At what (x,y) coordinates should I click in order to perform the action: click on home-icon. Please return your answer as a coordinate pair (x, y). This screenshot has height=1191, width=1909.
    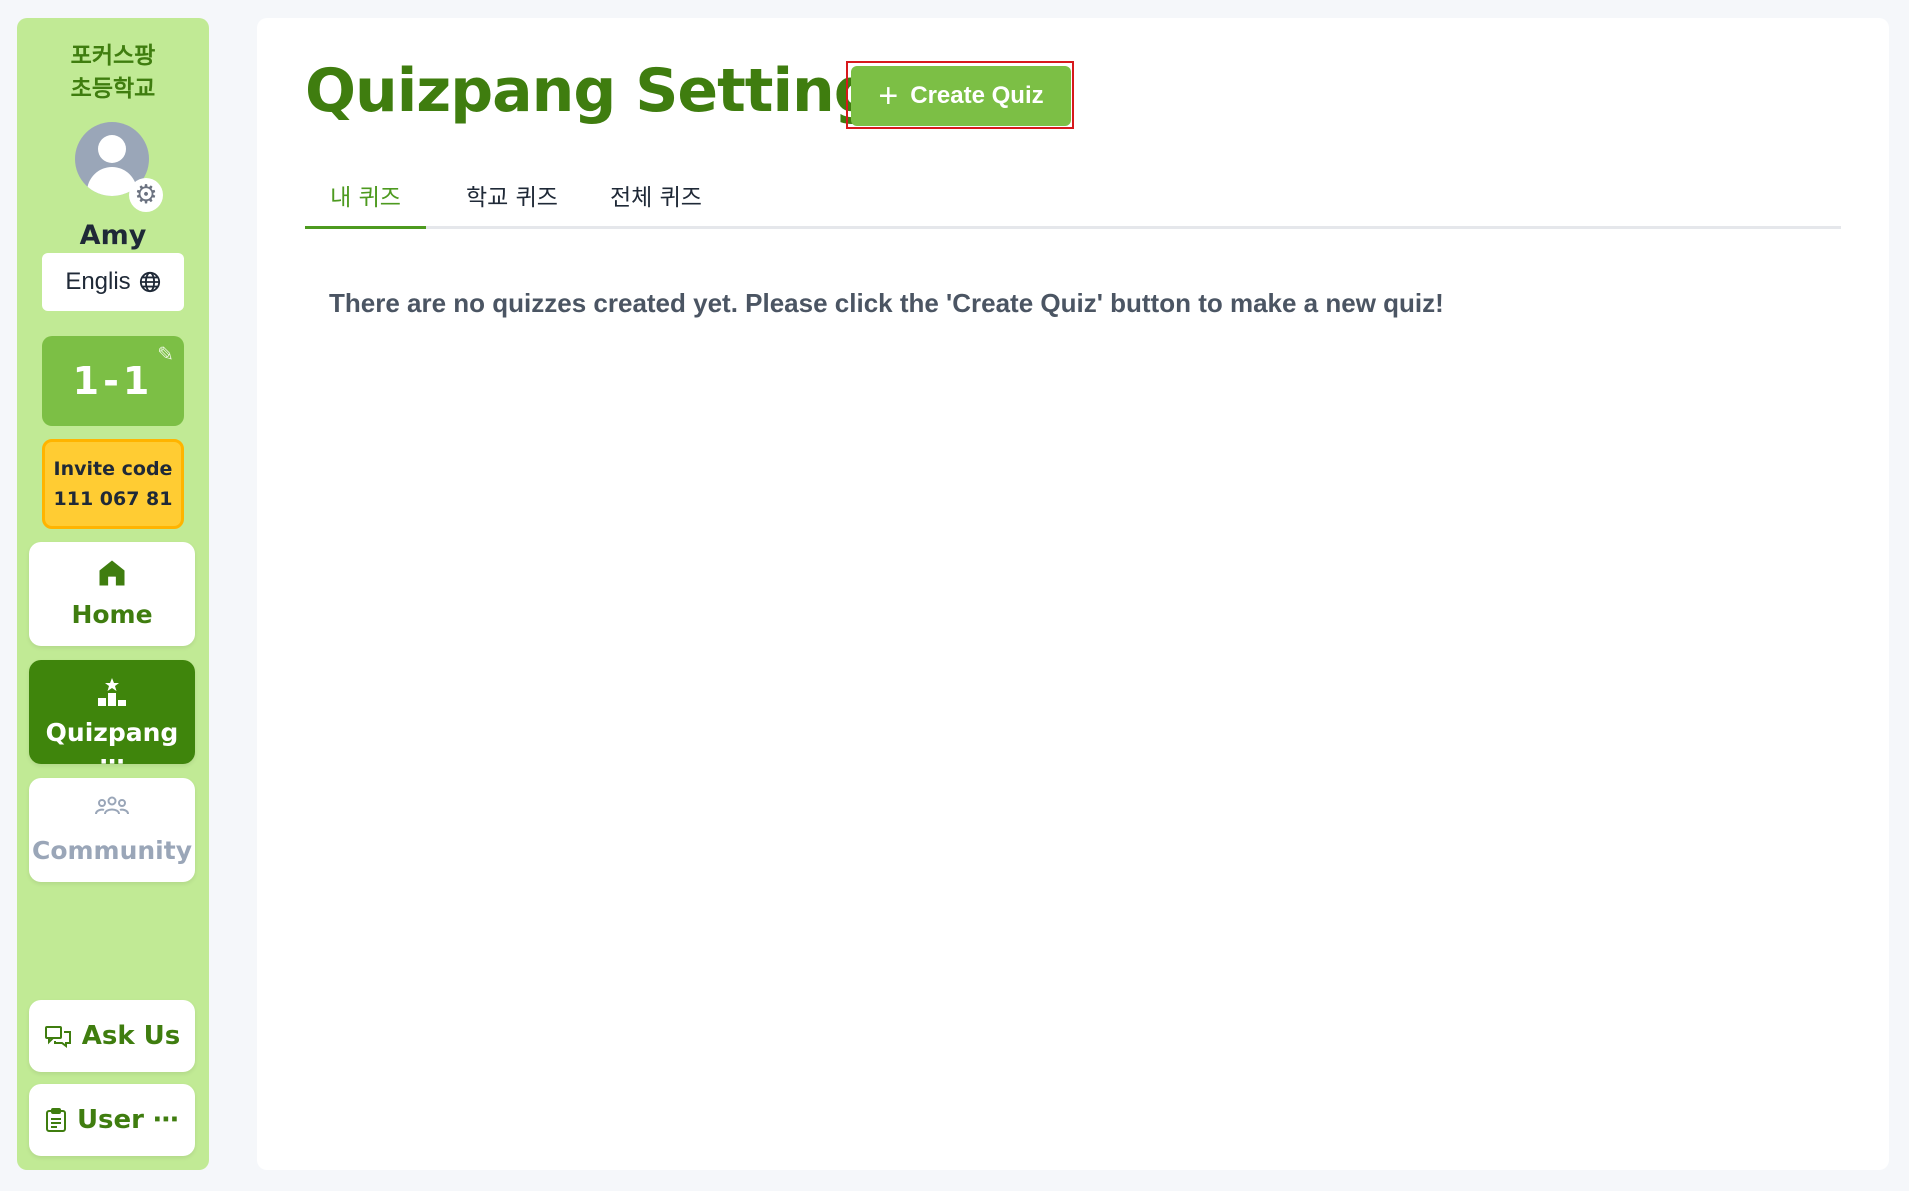
    Looking at the image, I should click on (112, 573).